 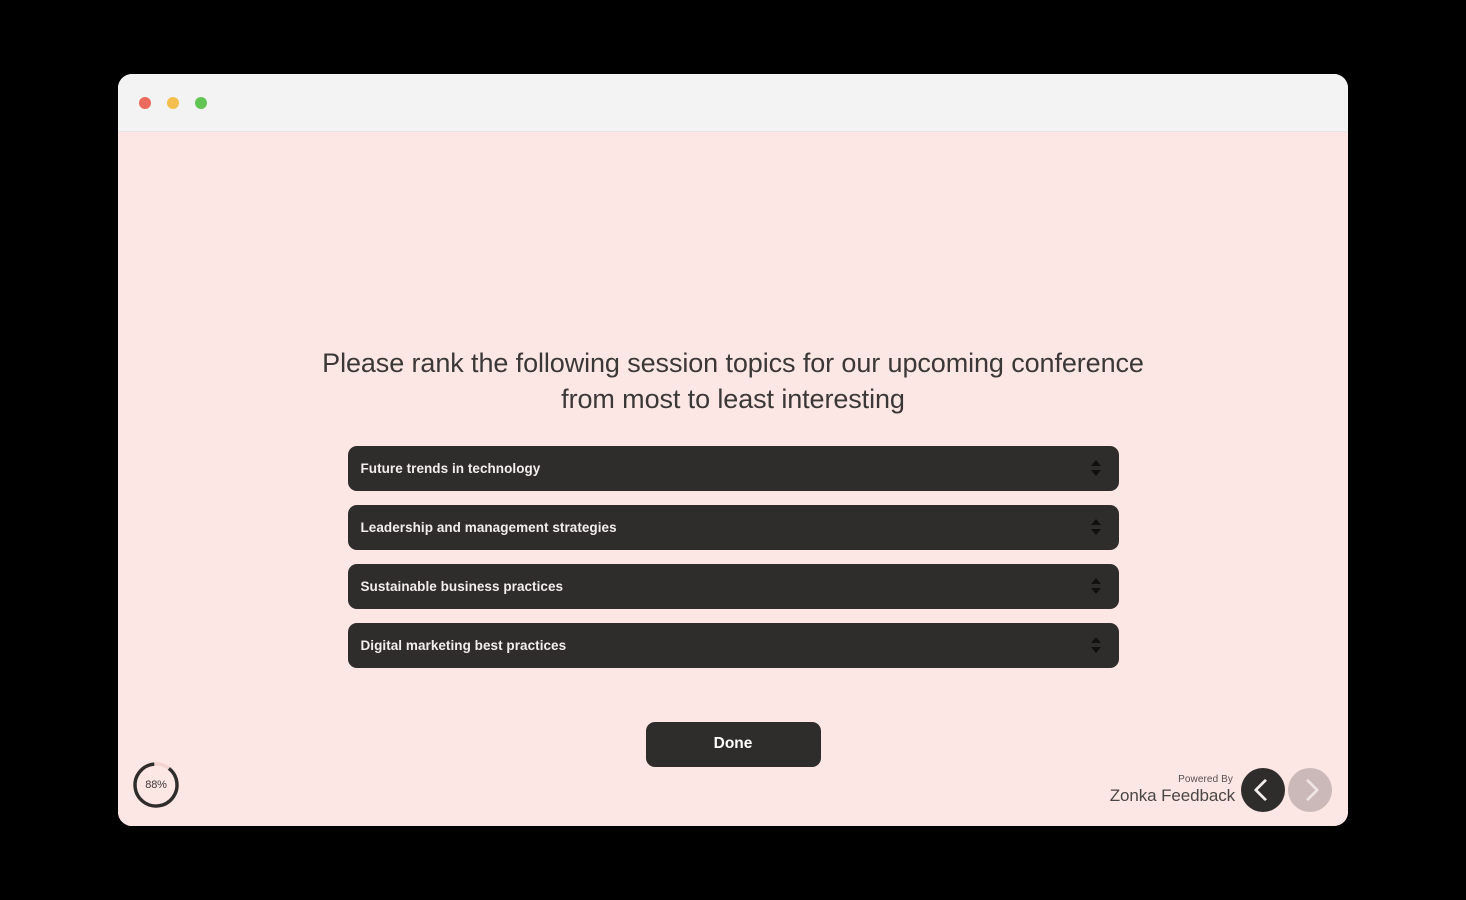 What do you see at coordinates (145, 102) in the screenshot?
I see `close-window-button` at bounding box center [145, 102].